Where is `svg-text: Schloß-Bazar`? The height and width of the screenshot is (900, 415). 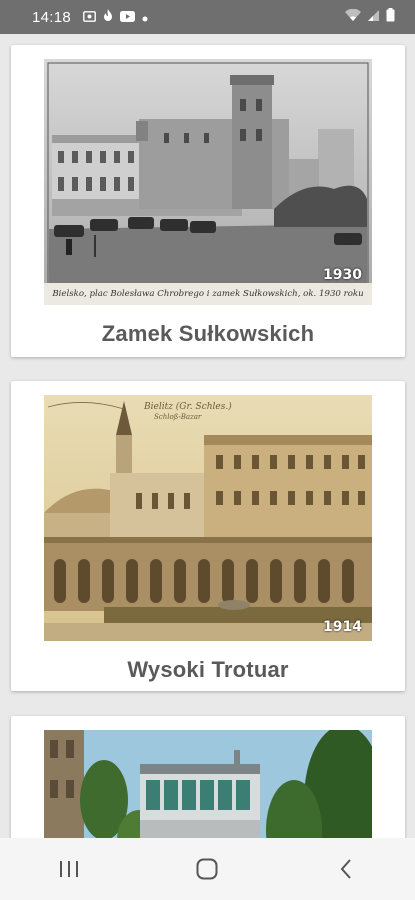 svg-text: Schloß-Bazar is located at coordinates (178, 417).